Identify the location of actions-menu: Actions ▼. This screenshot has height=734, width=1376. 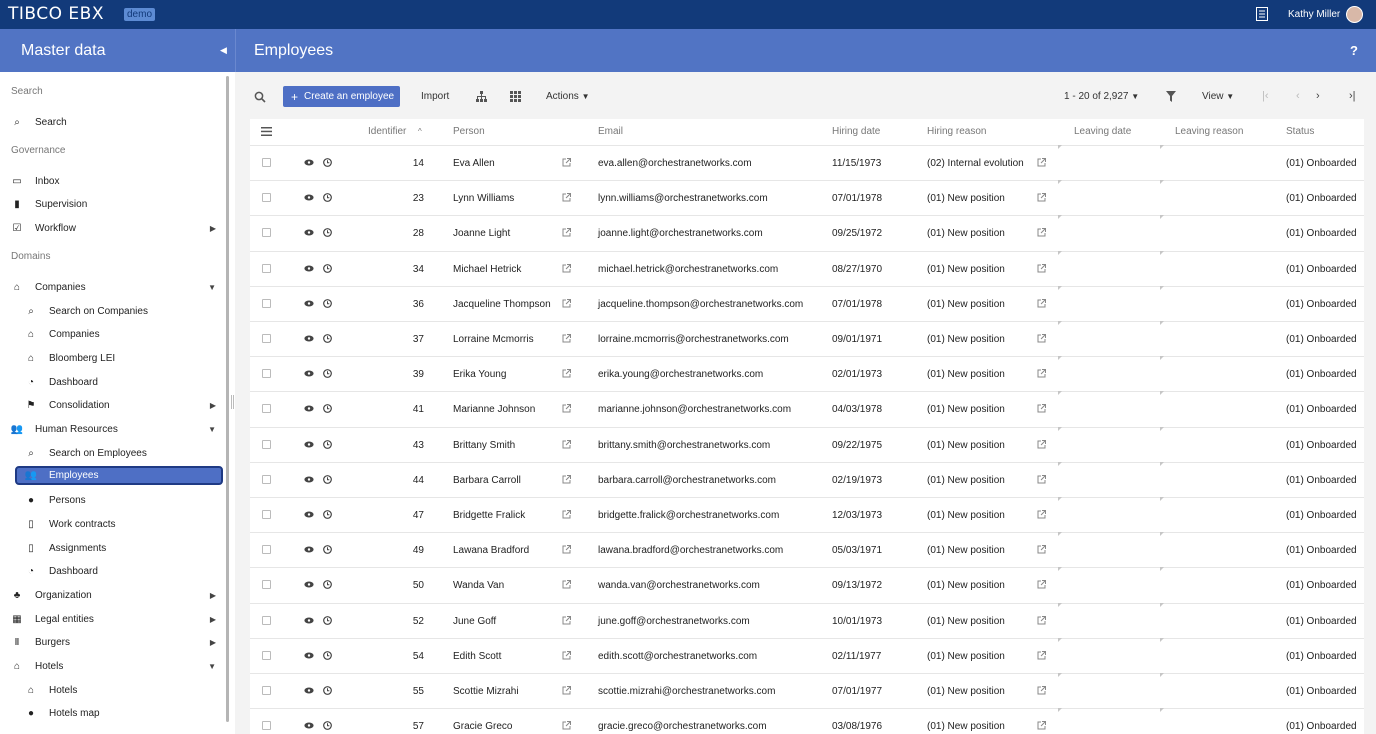
(568, 96).